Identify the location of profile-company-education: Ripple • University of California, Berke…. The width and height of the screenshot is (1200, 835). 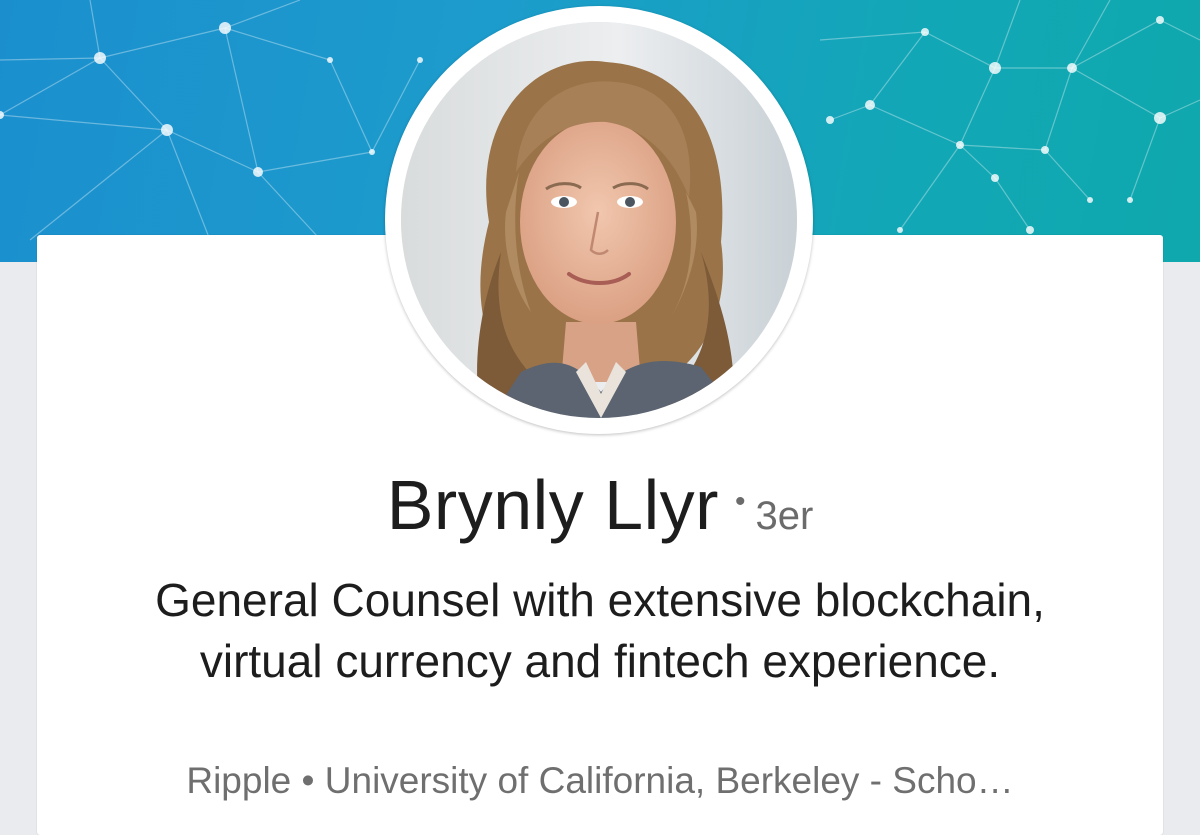
(600, 781).